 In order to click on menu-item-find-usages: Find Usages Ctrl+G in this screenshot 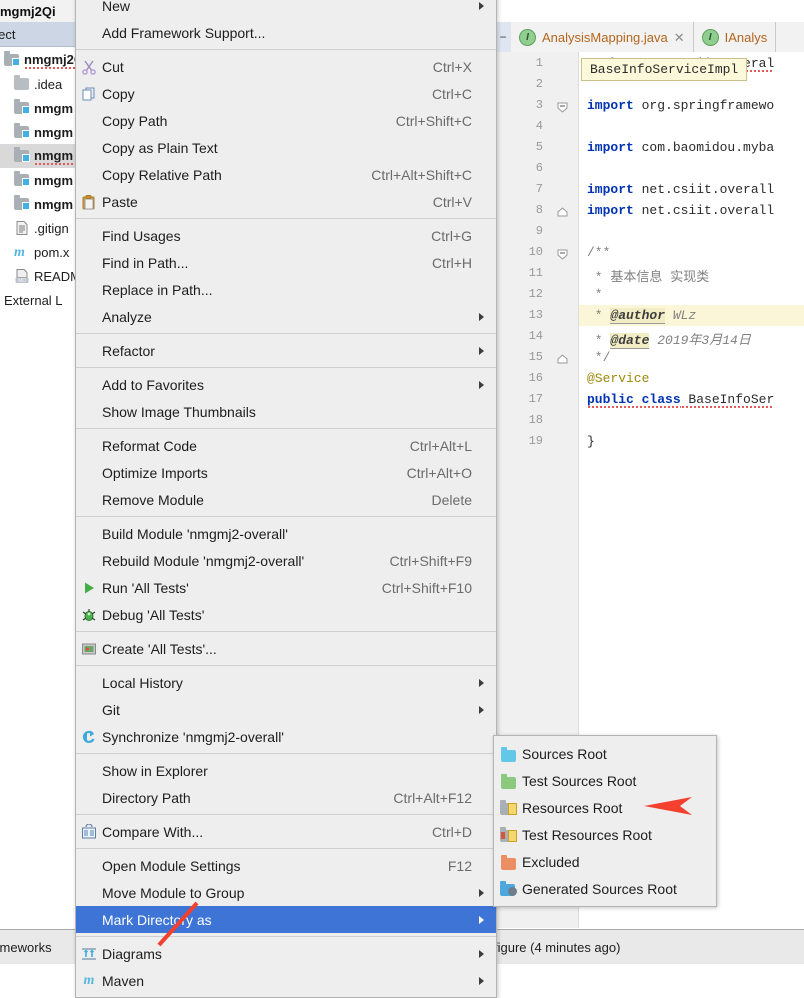, I will do `click(286, 235)`.